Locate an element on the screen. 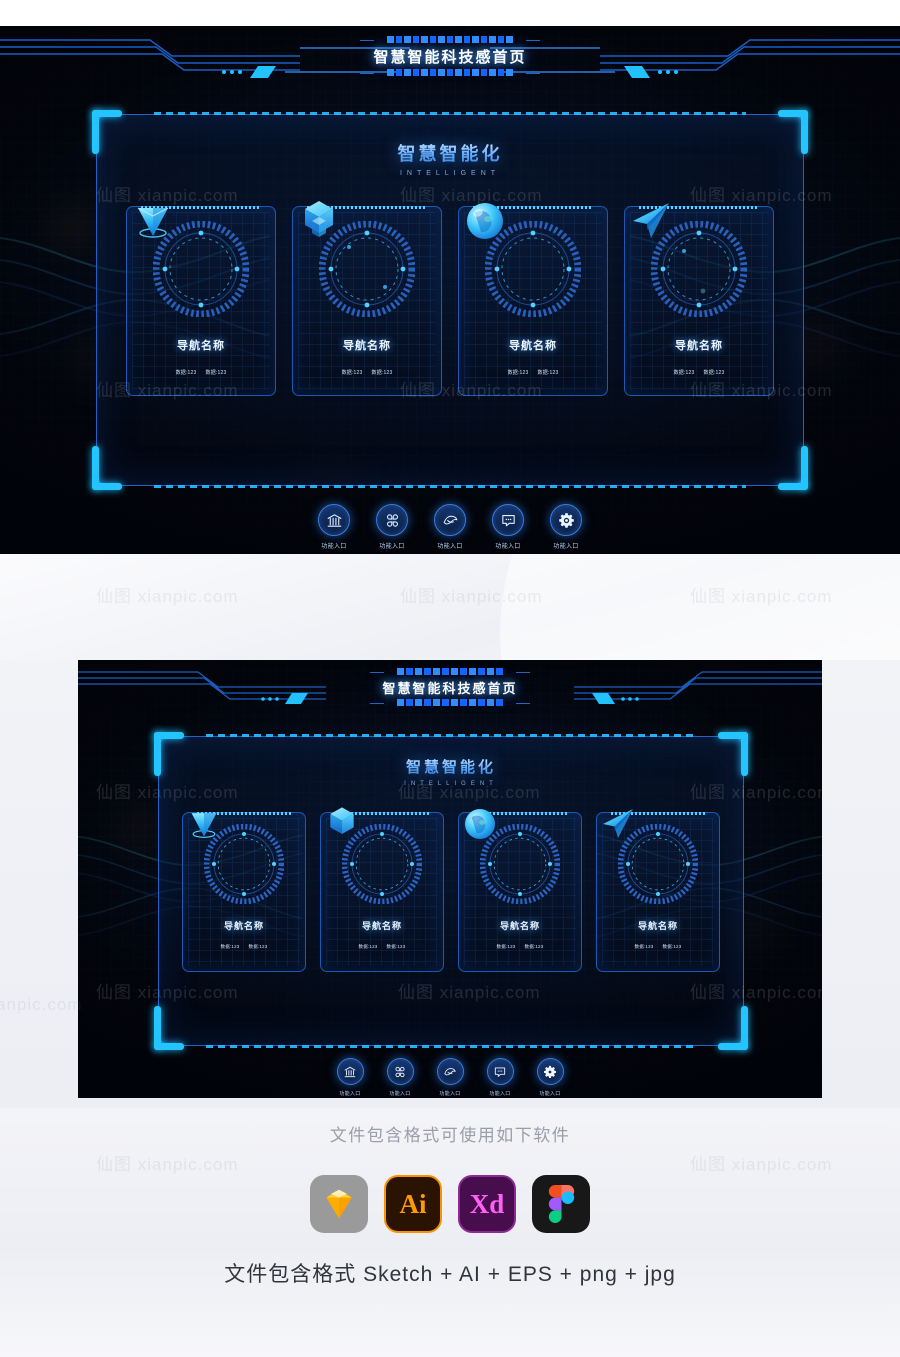 This screenshot has height=1357, width=900. title-bottom-rail is located at coordinates (450, 72).